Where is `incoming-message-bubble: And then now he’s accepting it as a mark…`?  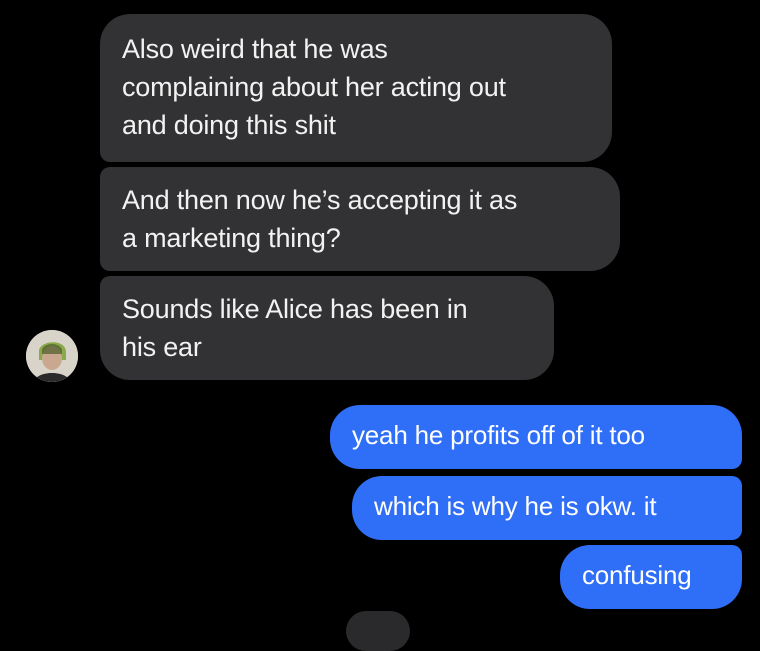 incoming-message-bubble: And then now he’s accepting it as a mark… is located at coordinates (360, 219).